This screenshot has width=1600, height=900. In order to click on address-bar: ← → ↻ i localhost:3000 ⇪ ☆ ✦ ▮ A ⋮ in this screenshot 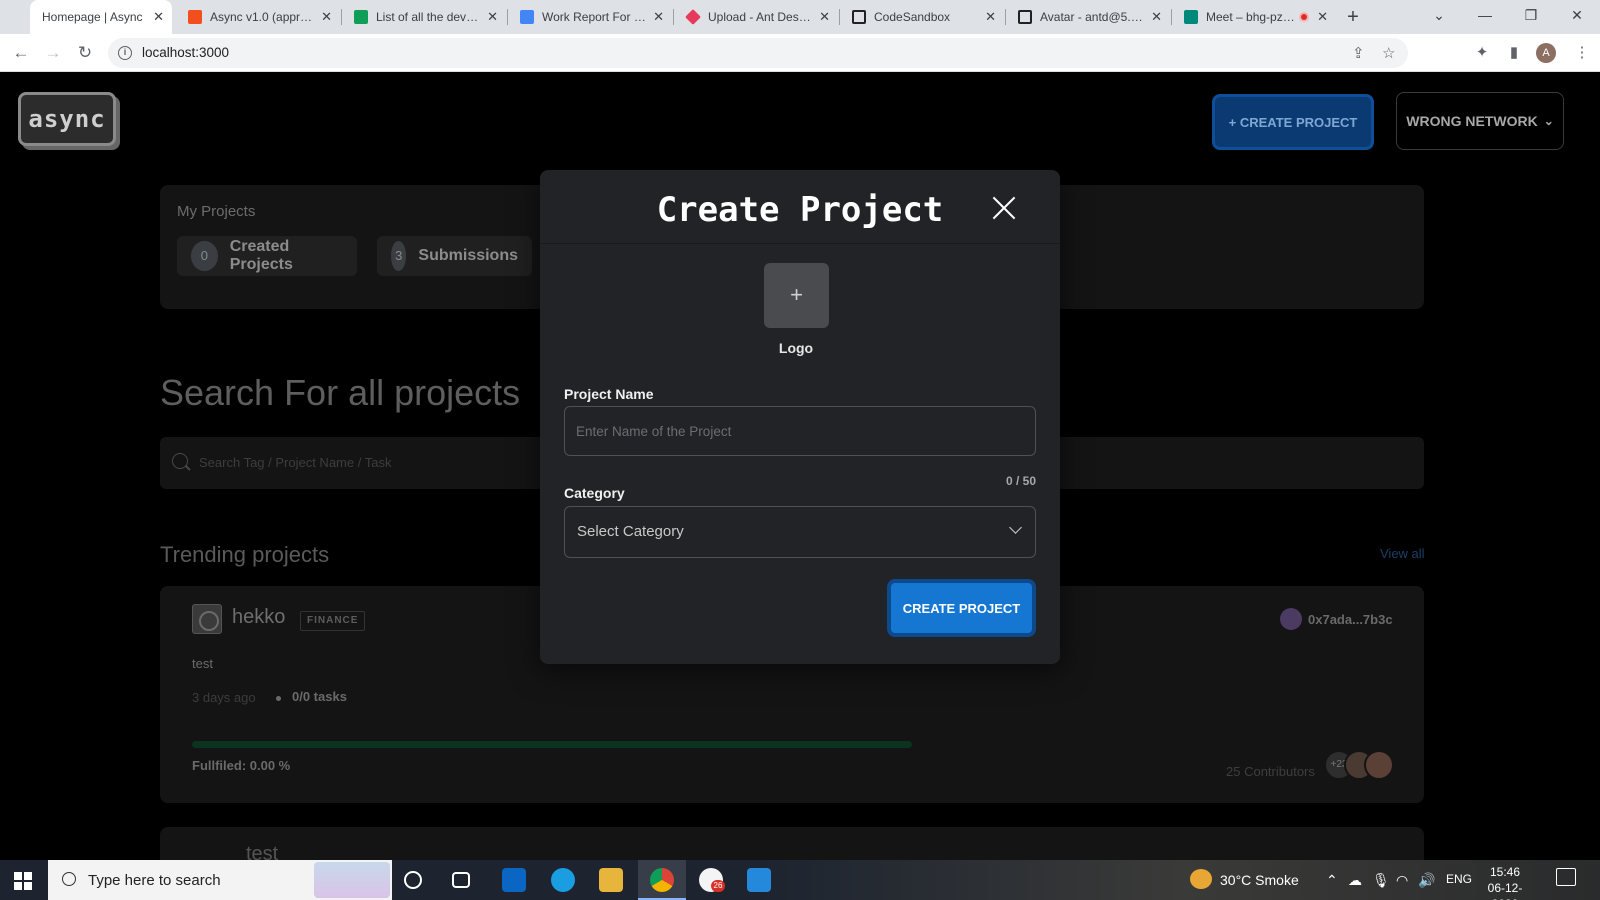, I will do `click(800, 53)`.